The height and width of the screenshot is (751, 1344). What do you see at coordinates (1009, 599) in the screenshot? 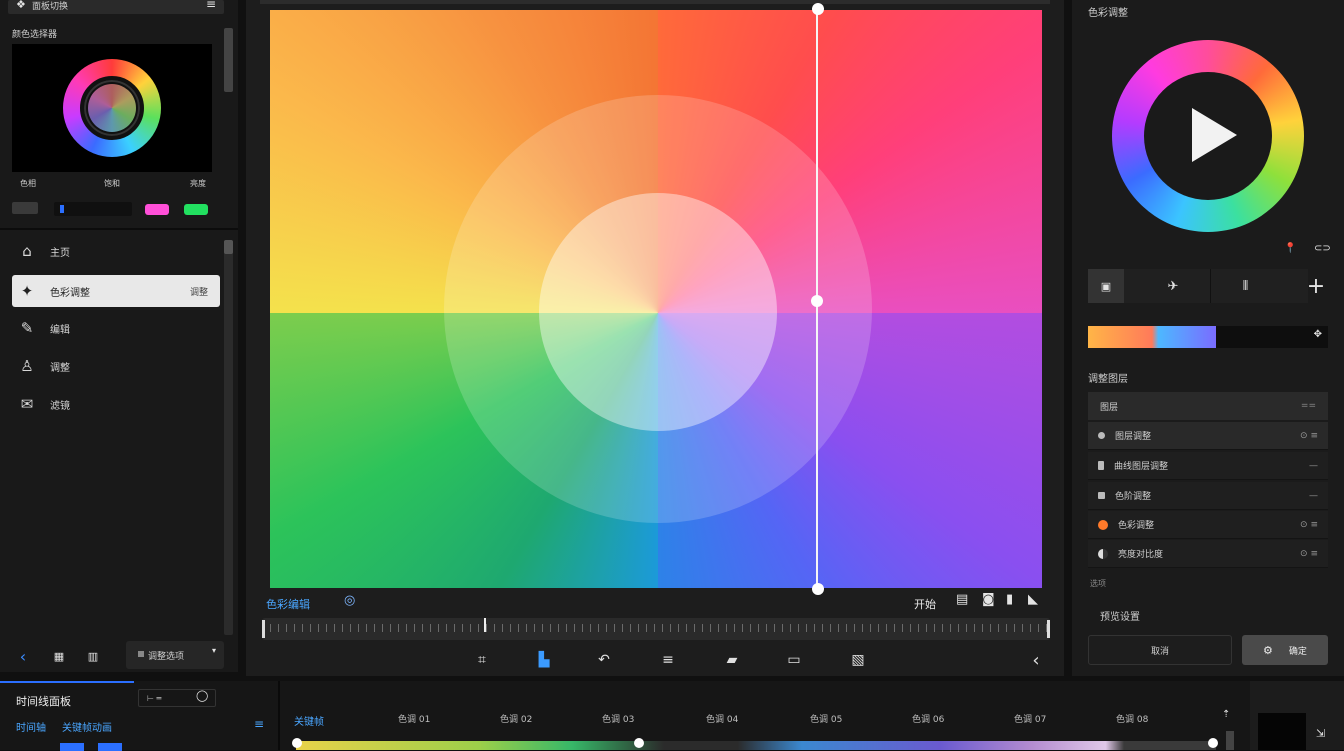
I see `bars-icon: ▮` at bounding box center [1009, 599].